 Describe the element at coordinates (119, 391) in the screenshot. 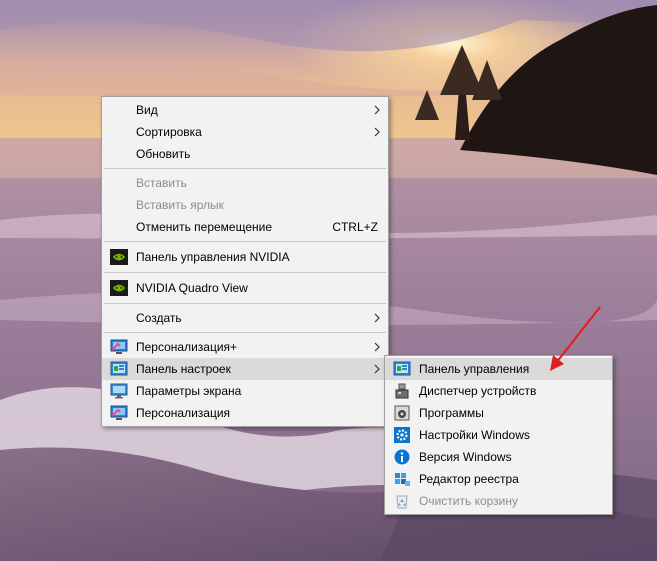

I see `display-icon` at that location.